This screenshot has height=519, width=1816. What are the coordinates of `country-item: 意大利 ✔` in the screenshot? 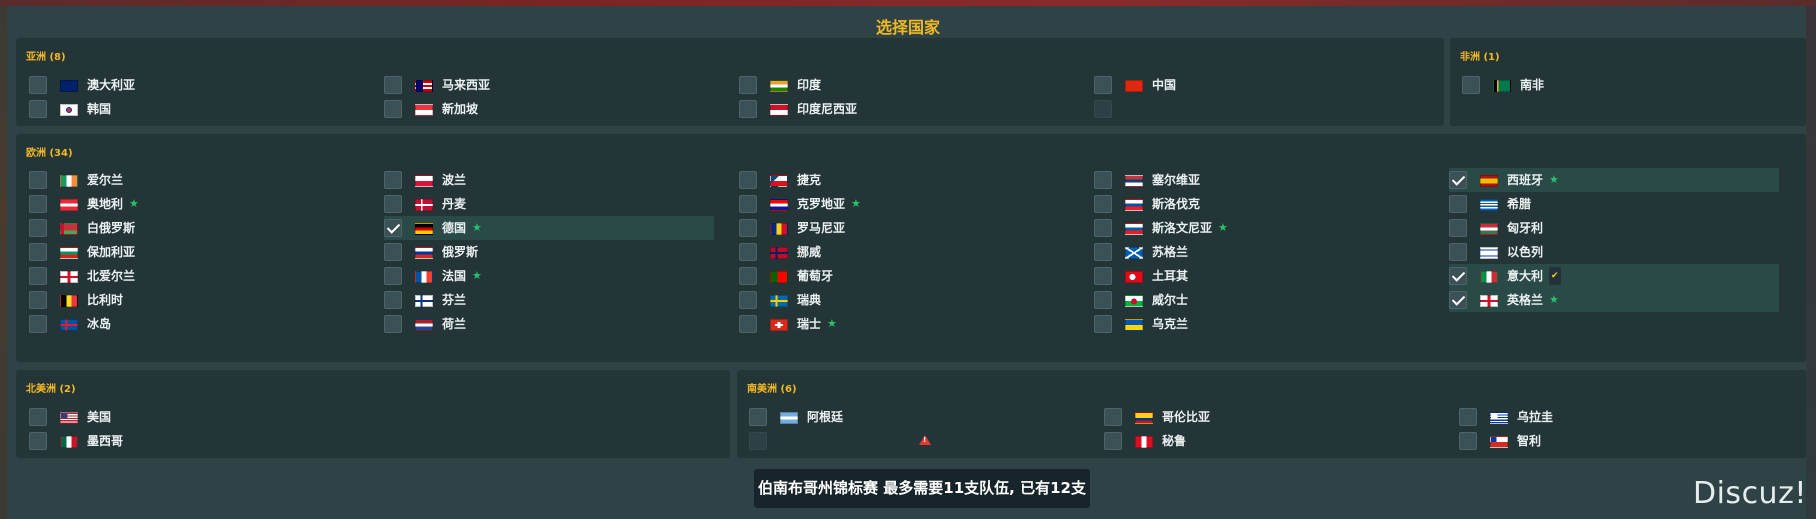 It's located at (1614, 276).